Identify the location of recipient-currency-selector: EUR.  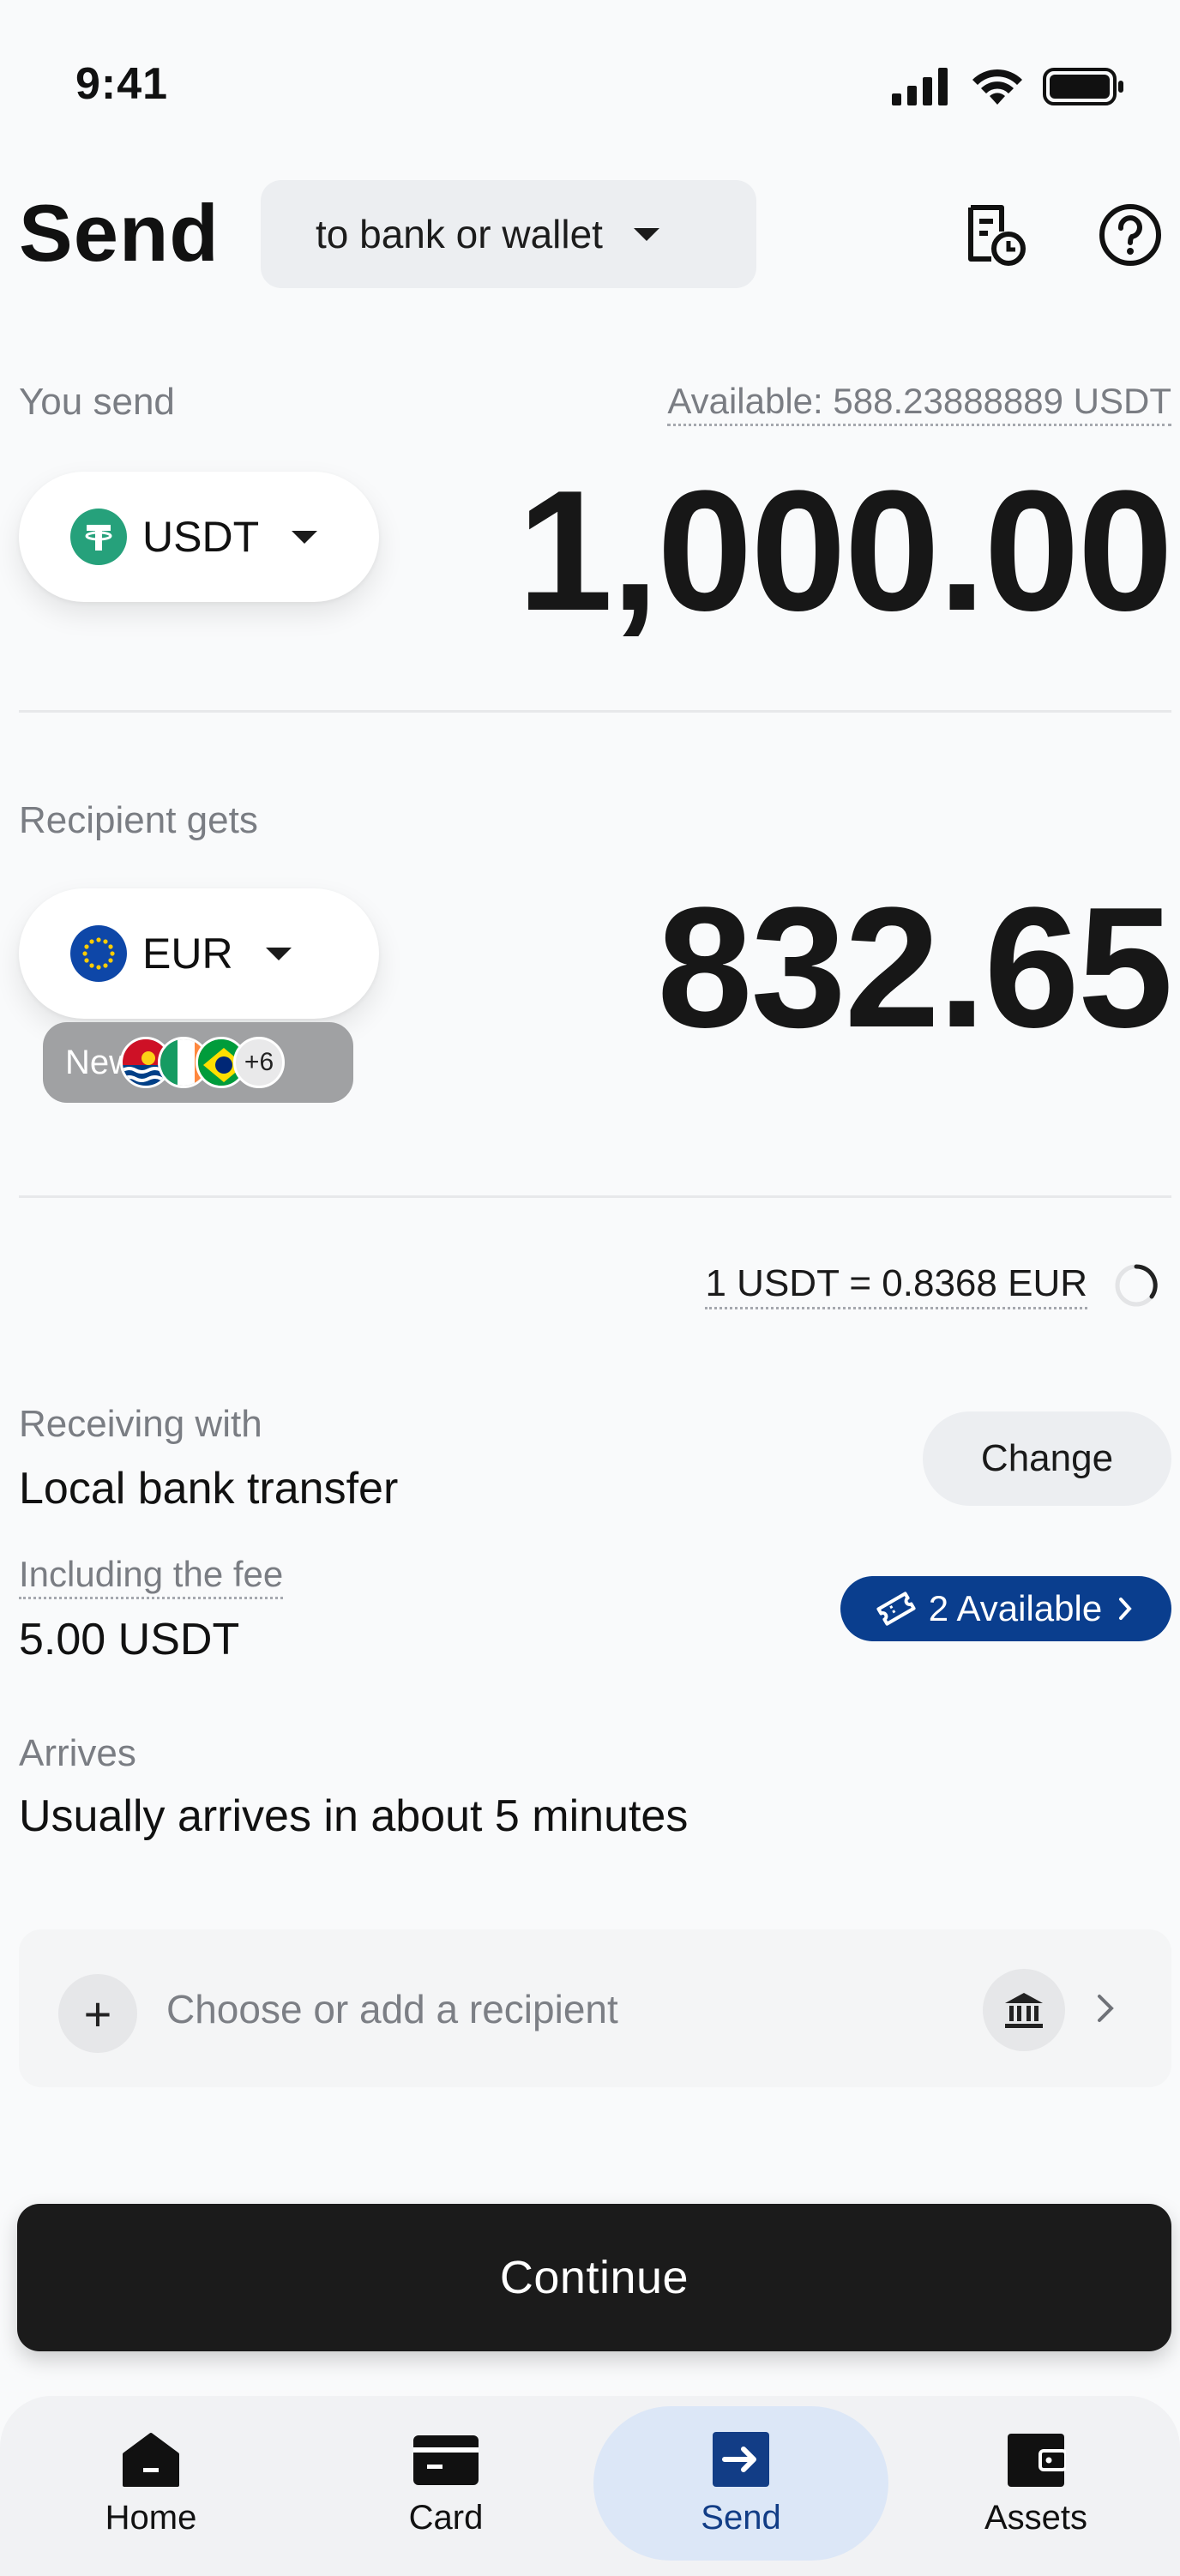
(199, 954).